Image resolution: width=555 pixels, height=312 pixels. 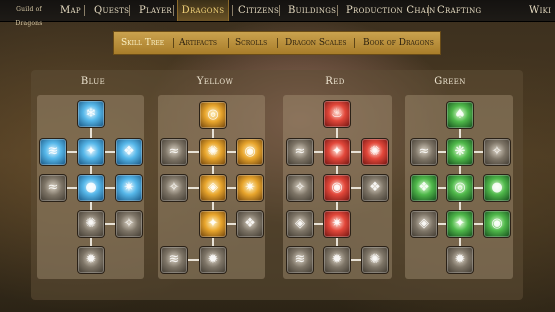 I want to click on golden-shield-icon: ◈, so click(x=213, y=187).